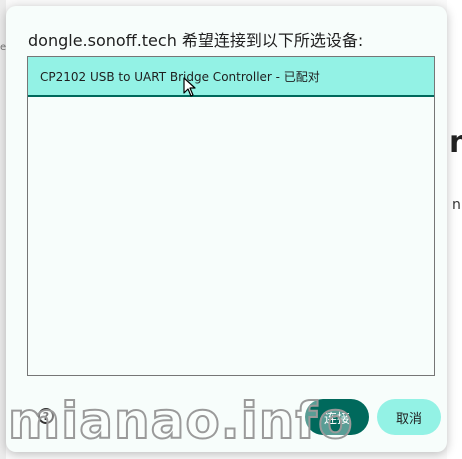 The image size is (462, 459). What do you see at coordinates (455, 142) in the screenshot?
I see `background-heading-fragment: n` at bounding box center [455, 142].